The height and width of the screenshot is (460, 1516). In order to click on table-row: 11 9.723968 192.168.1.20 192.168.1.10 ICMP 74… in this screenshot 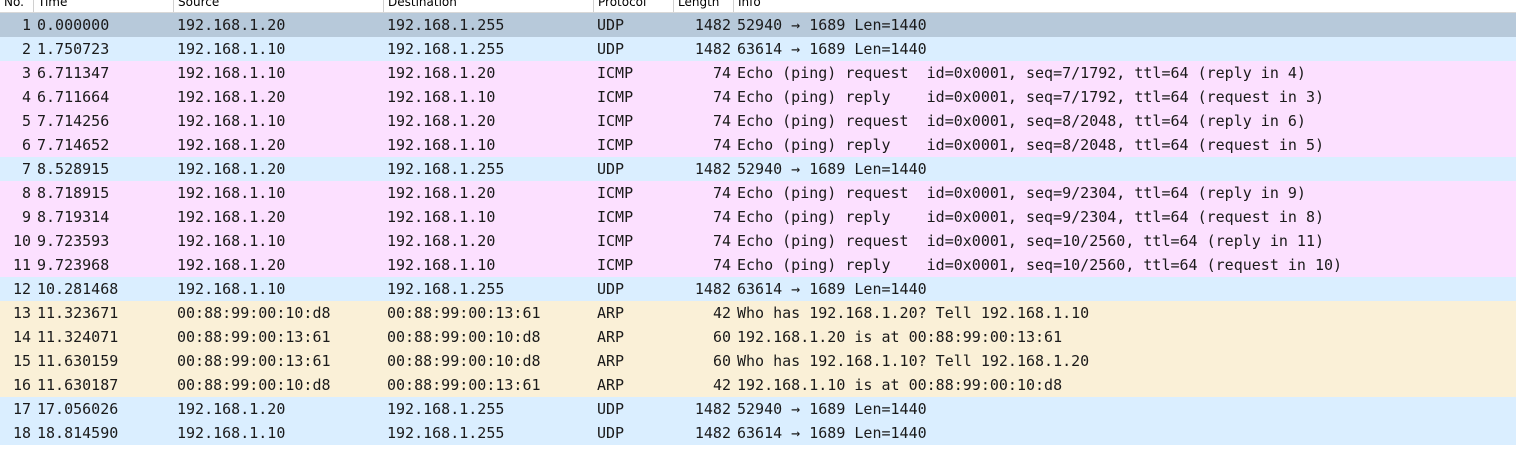, I will do `click(758, 265)`.